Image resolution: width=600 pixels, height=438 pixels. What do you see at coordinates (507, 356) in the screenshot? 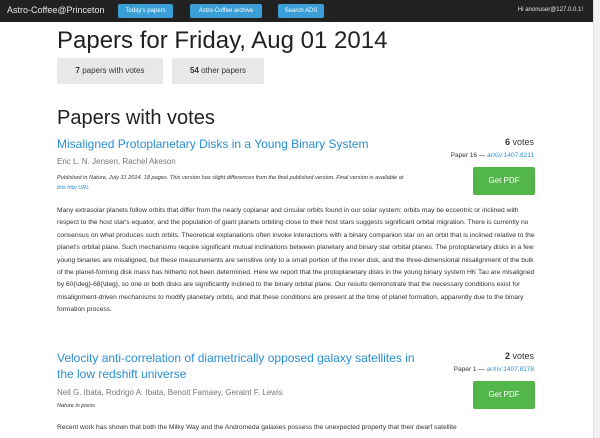
I see `vote-number: 2` at bounding box center [507, 356].